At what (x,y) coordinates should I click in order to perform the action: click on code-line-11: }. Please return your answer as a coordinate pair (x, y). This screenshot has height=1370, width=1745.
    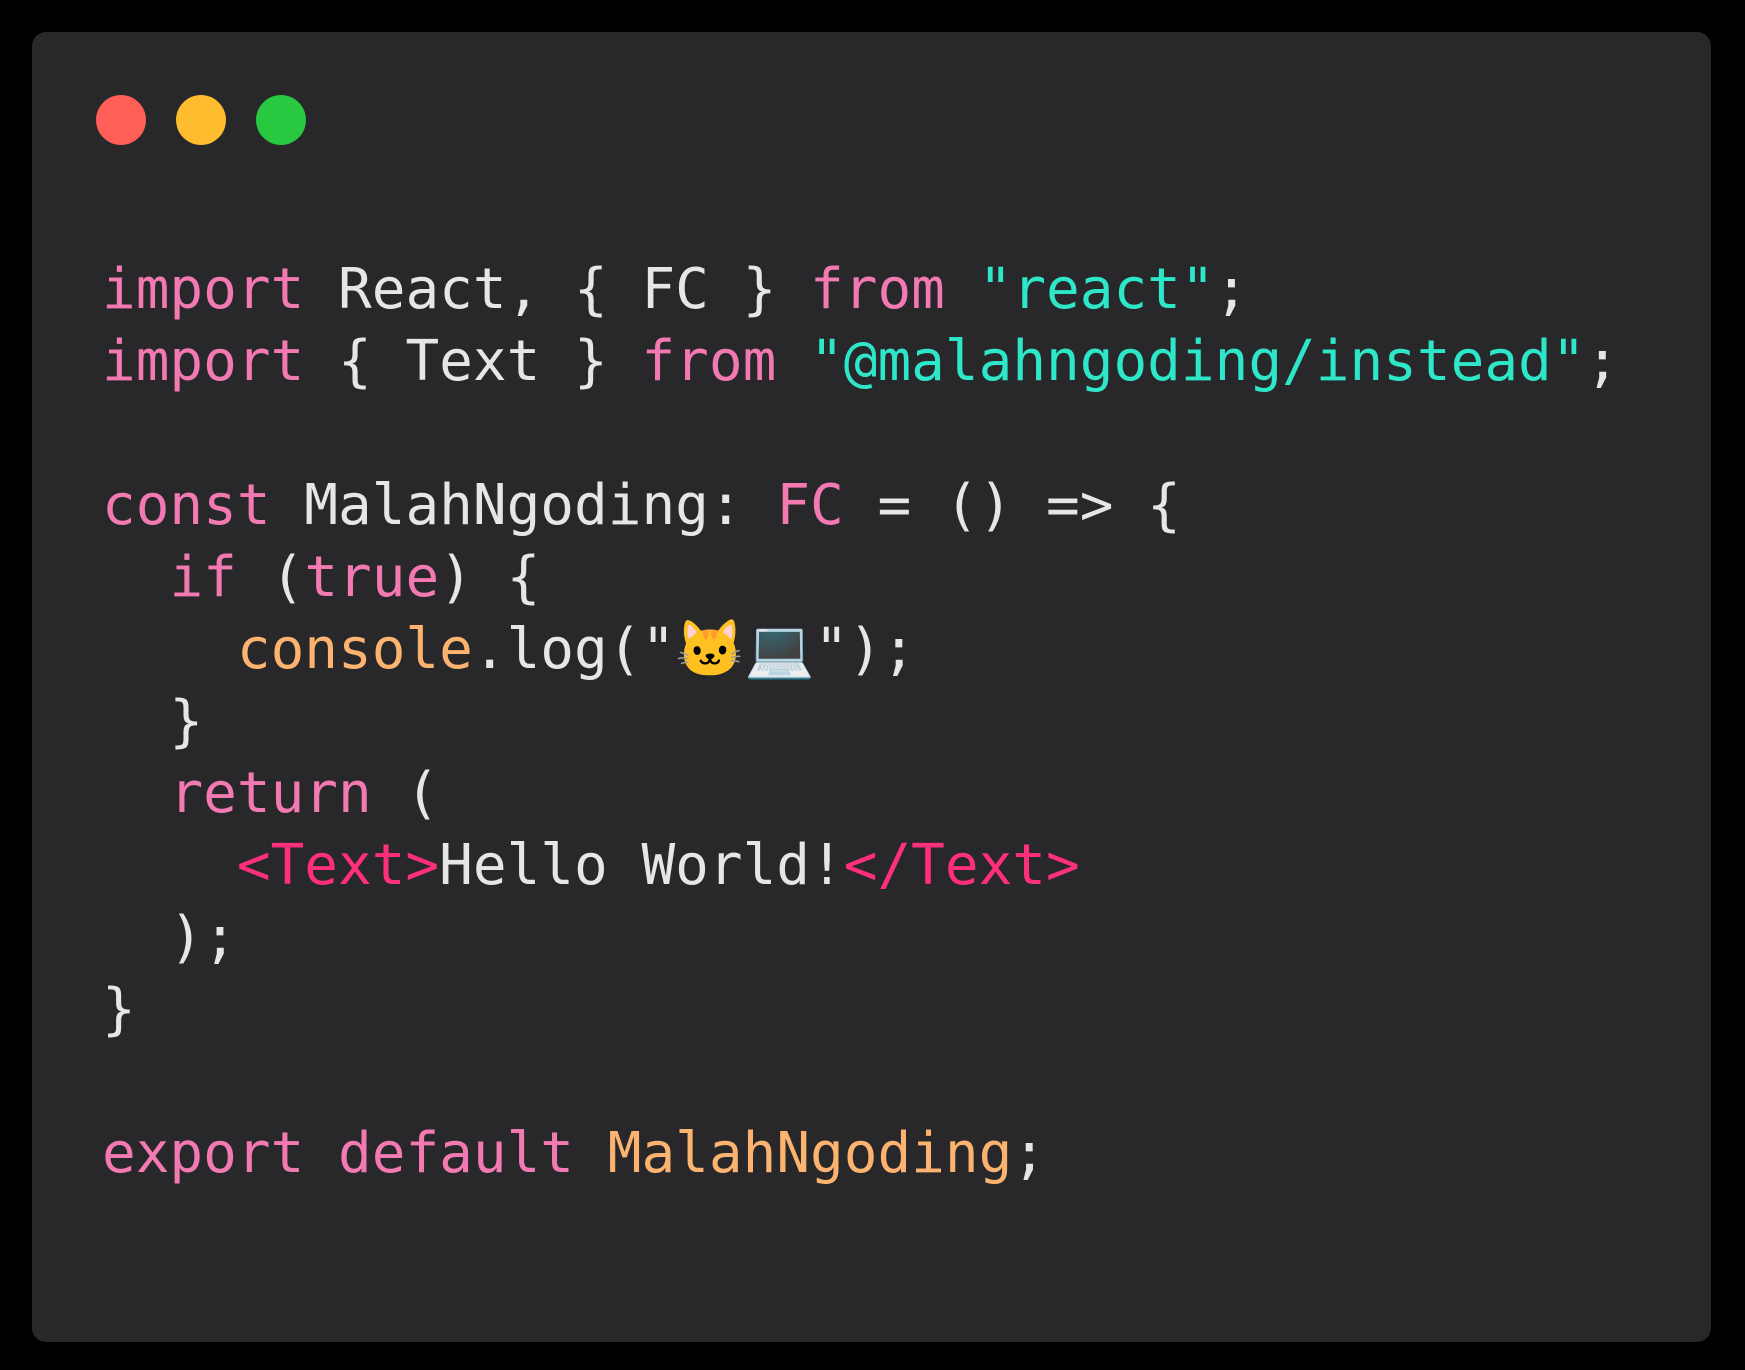
    Looking at the image, I should click on (860, 1010).